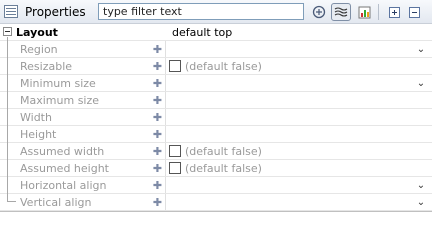  I want to click on filter-input, so click(201, 11).